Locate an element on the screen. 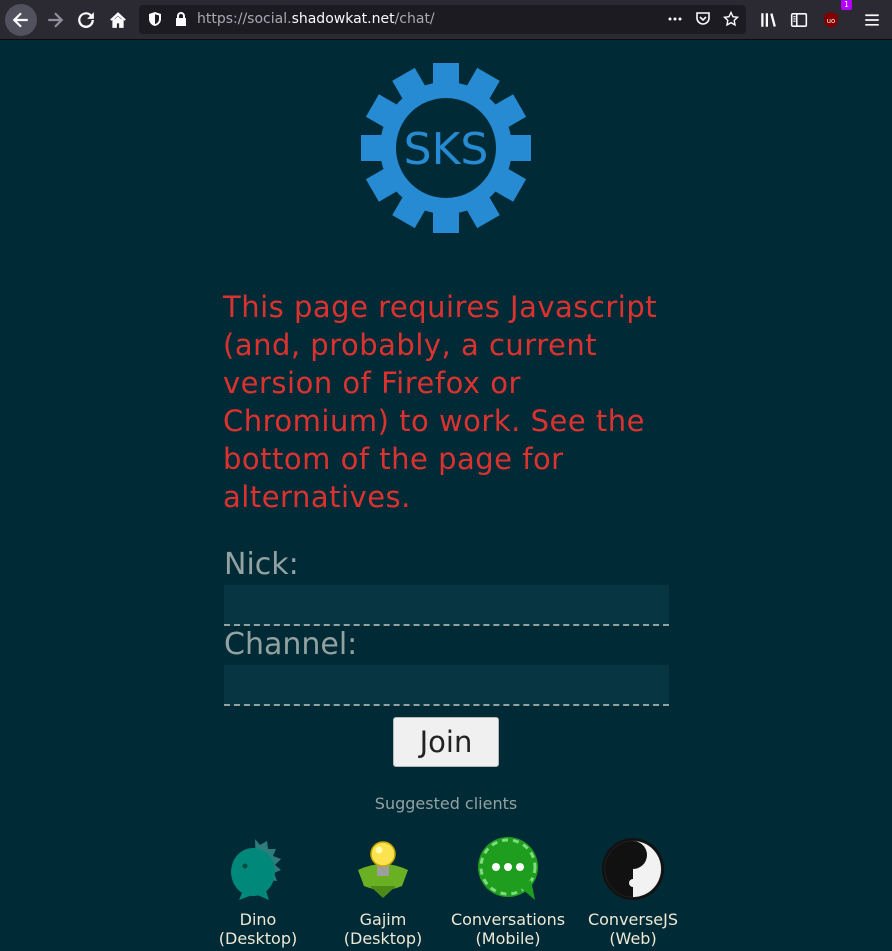  client-name: Dino is located at coordinates (258, 919).